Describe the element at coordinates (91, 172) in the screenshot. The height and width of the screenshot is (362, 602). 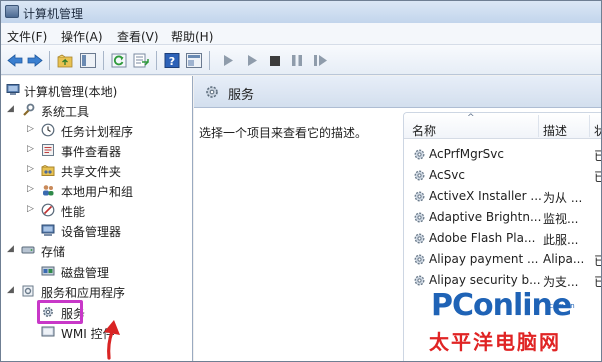
I see `tree-item-label: 共享文件夹` at that location.